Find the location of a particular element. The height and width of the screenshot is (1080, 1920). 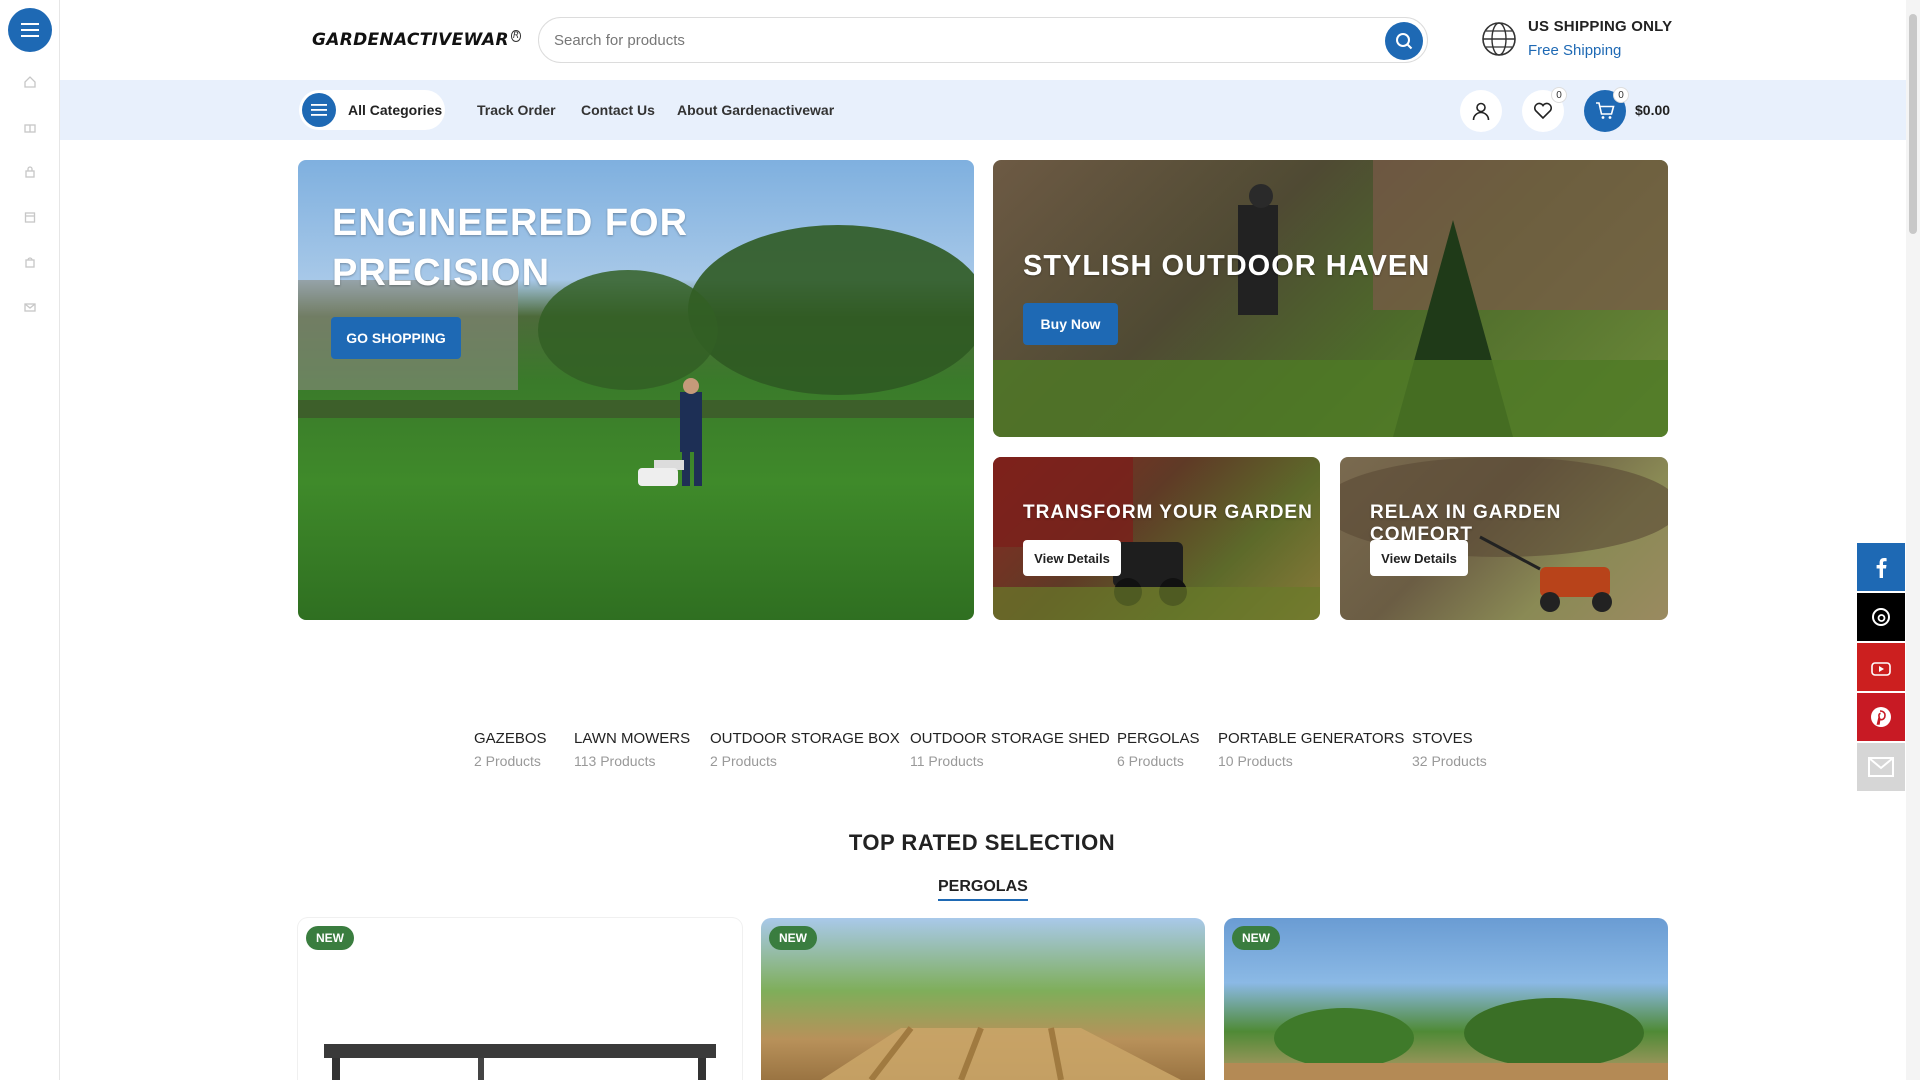

heart-icon is located at coordinates (1543, 111).